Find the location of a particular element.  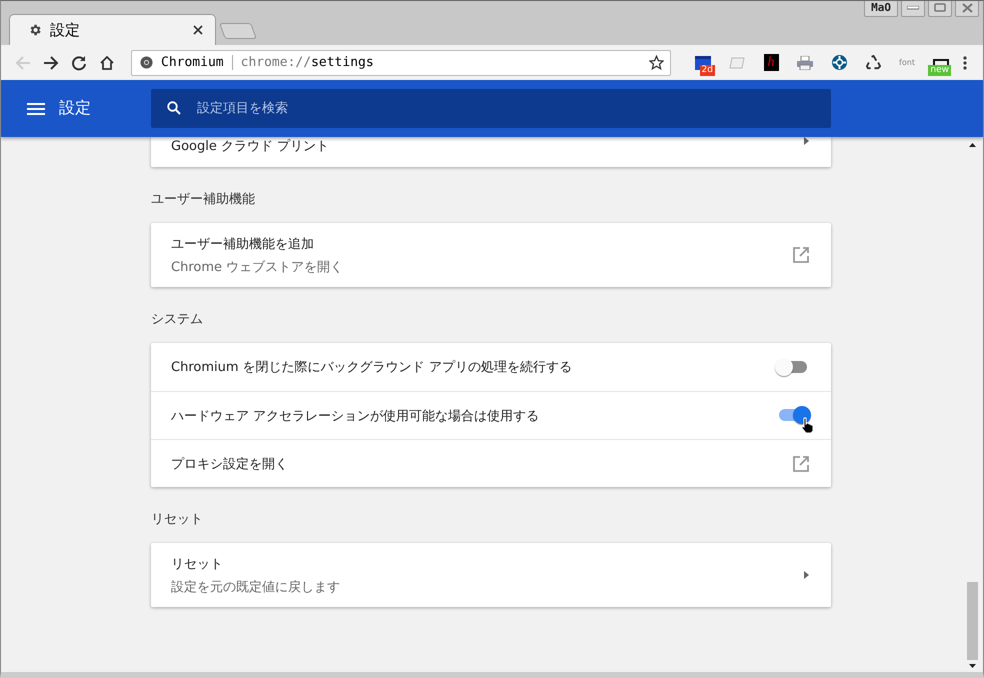

settings-row: プロキシ設定を開く is located at coordinates (491, 463).